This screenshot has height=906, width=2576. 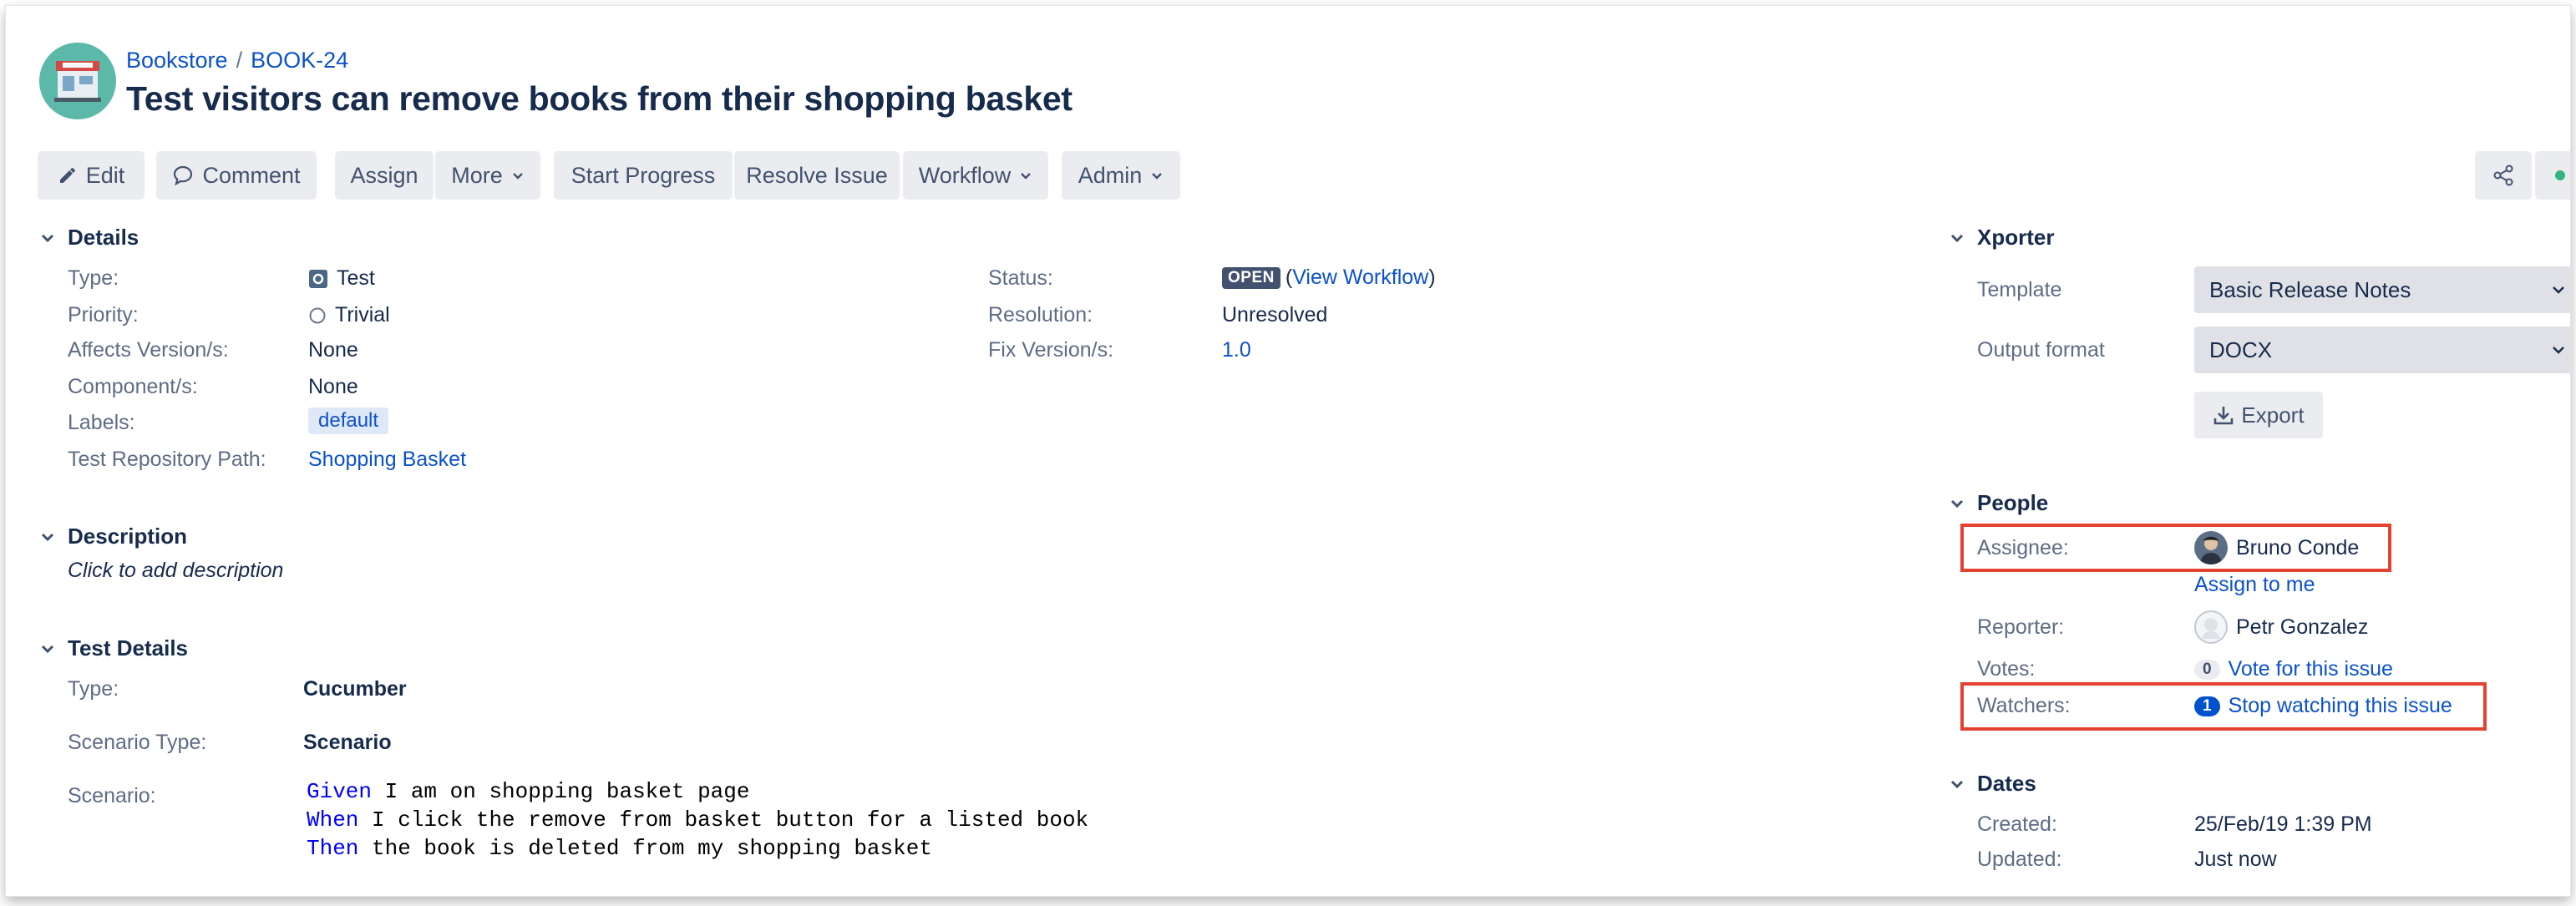 I want to click on priority-label: Priority:, so click(x=103, y=314).